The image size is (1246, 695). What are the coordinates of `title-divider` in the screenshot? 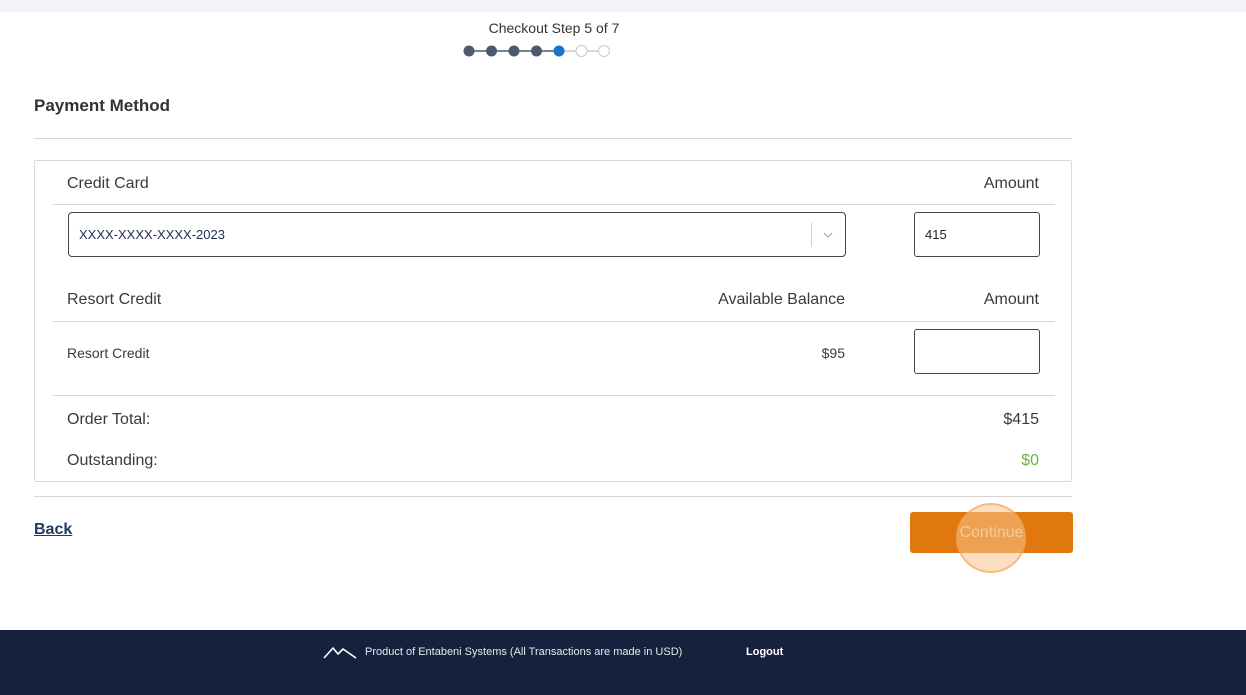 It's located at (553, 138).